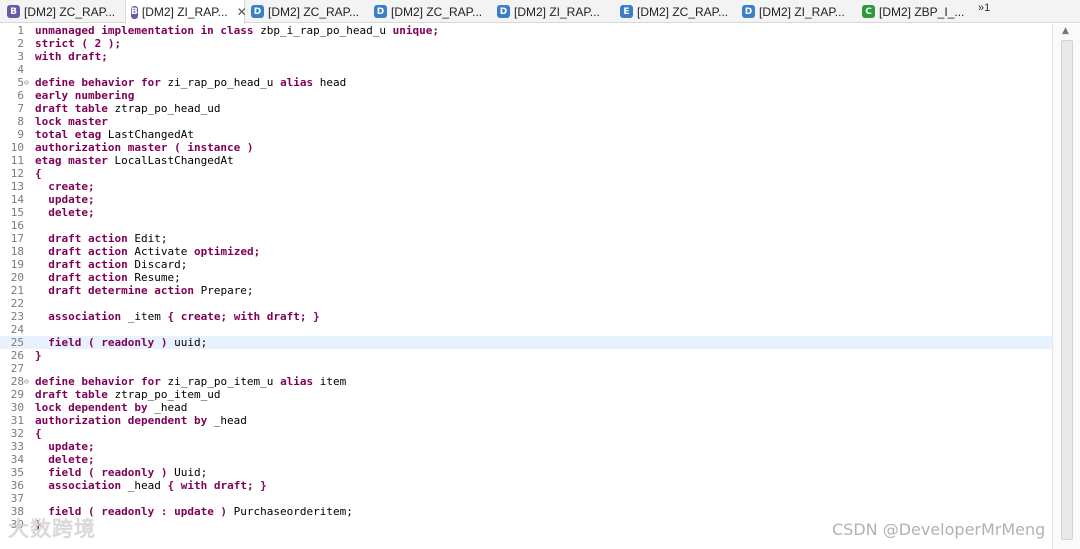 The image size is (1080, 549). I want to click on code-line: 17 draft action Edit;, so click(526, 238).